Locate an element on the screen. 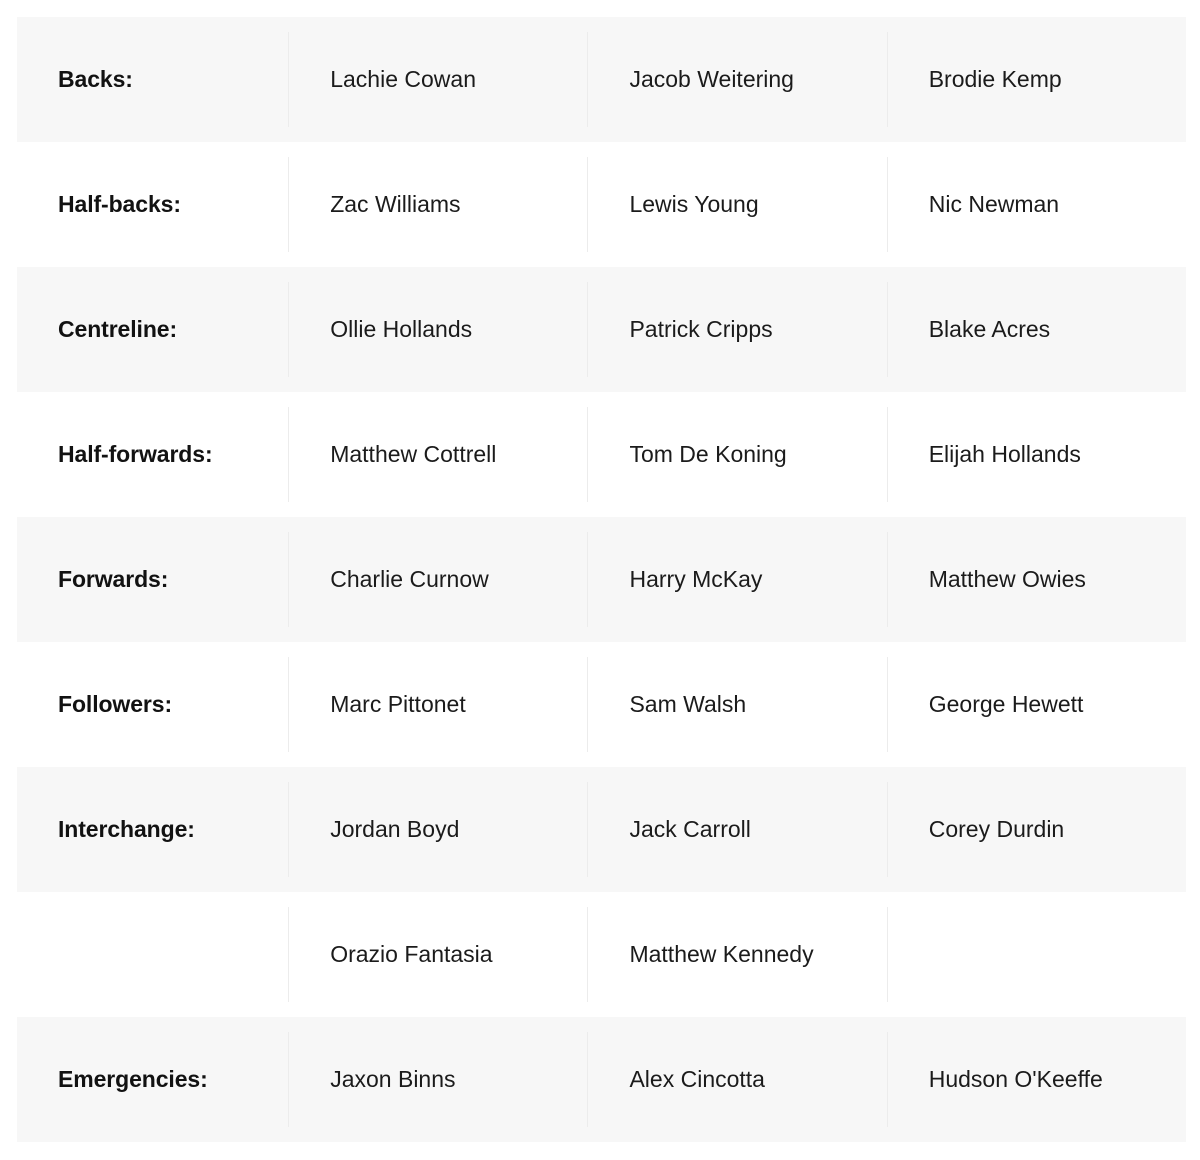 The image size is (1200, 1160). player-name: Ollie Hollands is located at coordinates (401, 329).